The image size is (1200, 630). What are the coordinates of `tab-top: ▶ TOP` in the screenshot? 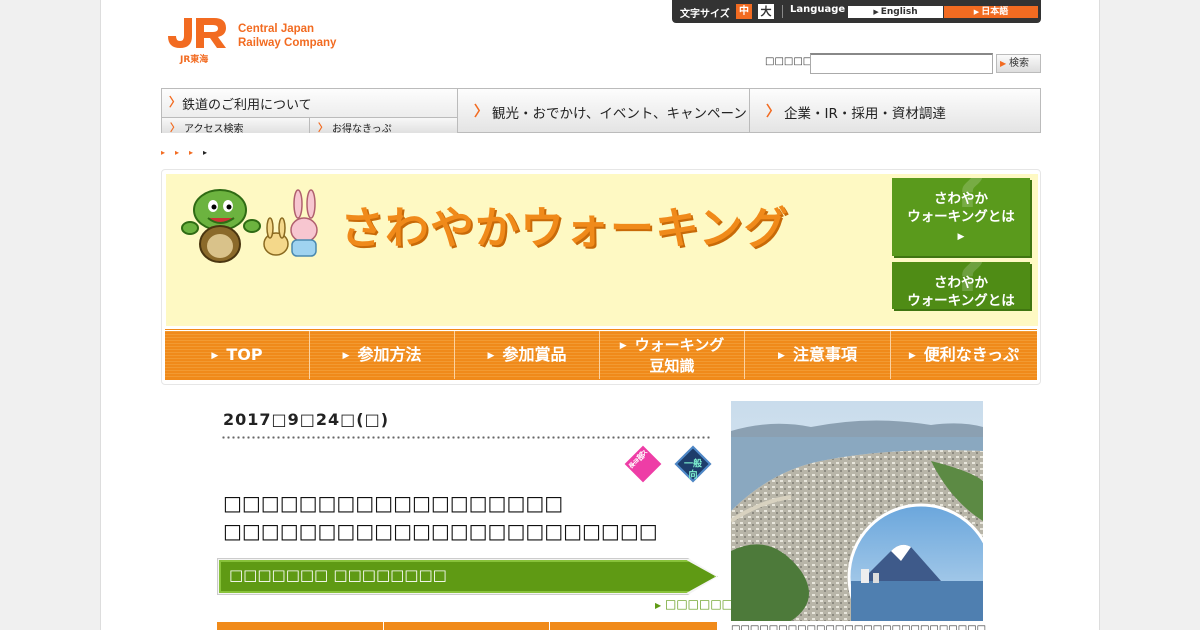 It's located at (237, 355).